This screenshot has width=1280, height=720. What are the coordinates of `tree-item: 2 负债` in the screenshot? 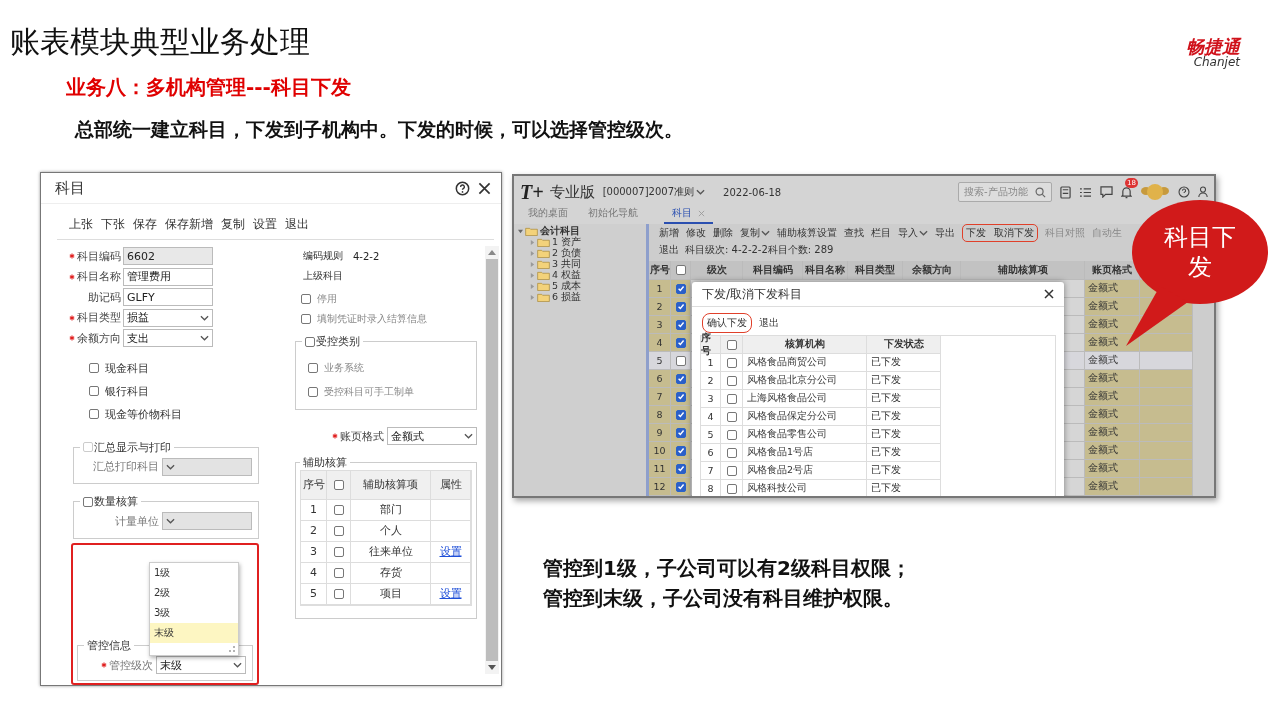 It's located at (567, 253).